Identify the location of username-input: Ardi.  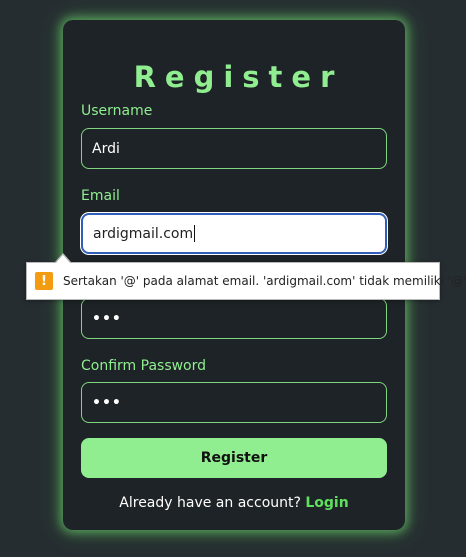
(234, 148).